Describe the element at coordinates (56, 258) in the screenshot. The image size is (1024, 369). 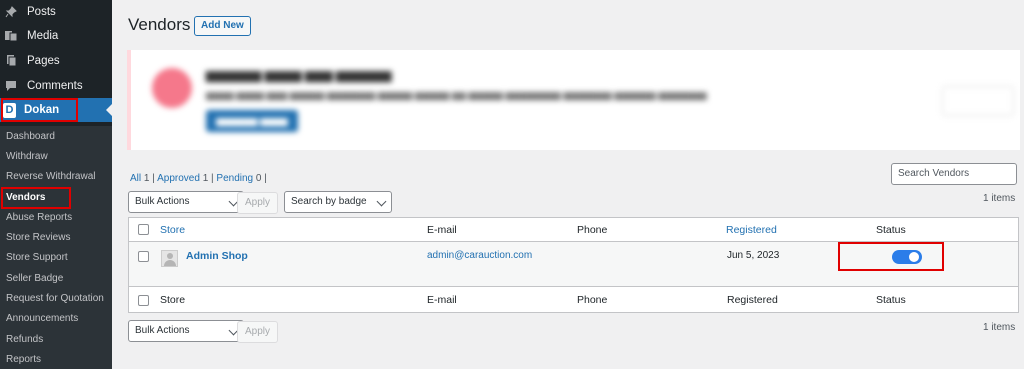
I see `submenu-store-support: Store Support` at that location.